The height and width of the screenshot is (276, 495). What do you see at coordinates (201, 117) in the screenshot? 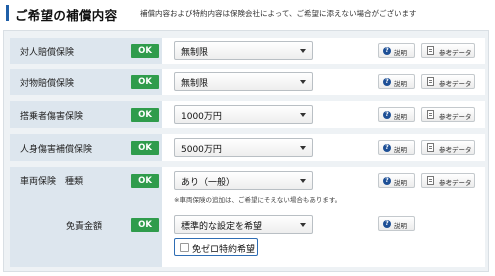
I see `select-value: 1000万円` at bounding box center [201, 117].